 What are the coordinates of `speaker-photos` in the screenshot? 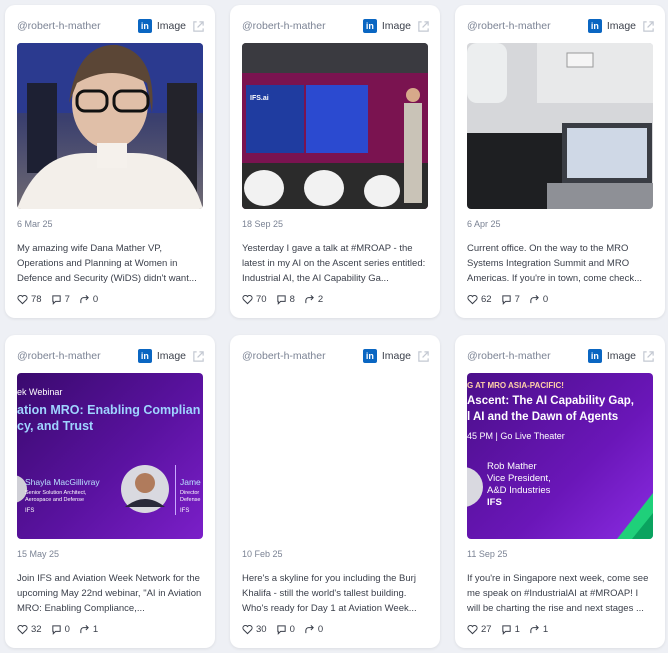 It's located at (96, 490).